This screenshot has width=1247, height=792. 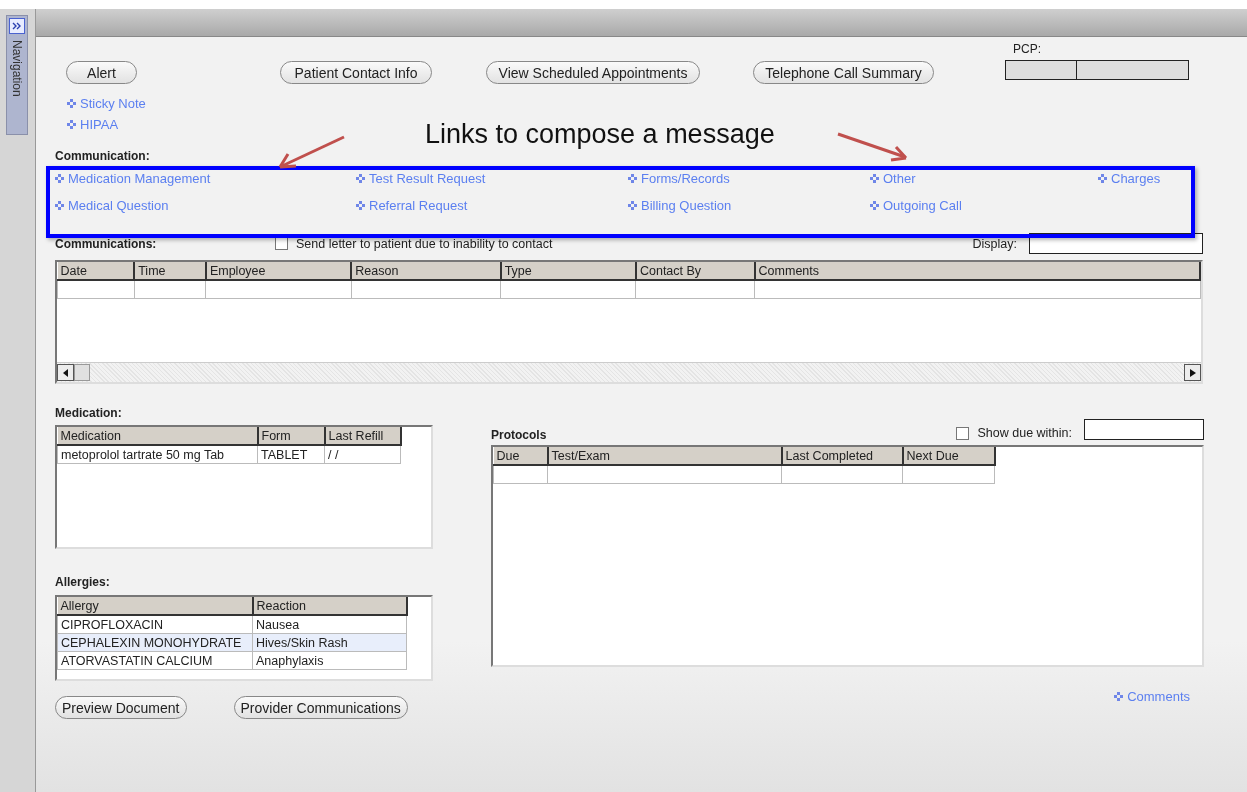 What do you see at coordinates (103, 156) in the screenshot?
I see `section-title: Communication:` at bounding box center [103, 156].